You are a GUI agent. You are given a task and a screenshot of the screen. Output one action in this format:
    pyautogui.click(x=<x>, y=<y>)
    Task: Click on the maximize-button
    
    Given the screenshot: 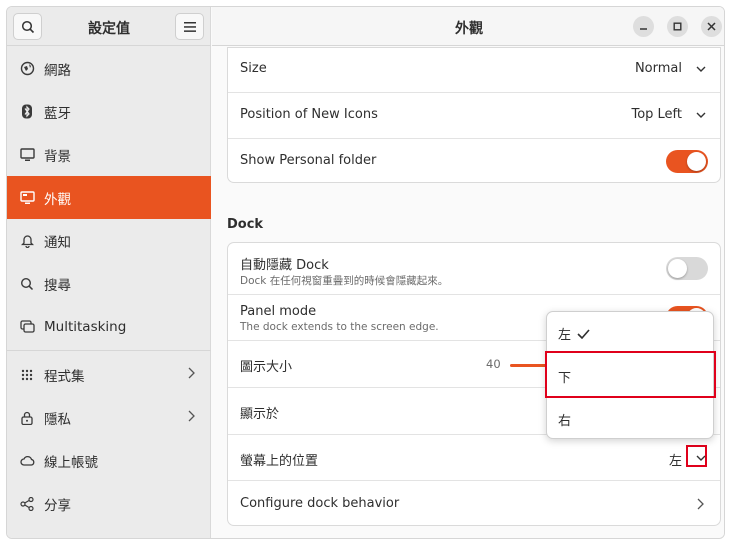 What is the action you would take?
    pyautogui.click(x=677, y=26)
    